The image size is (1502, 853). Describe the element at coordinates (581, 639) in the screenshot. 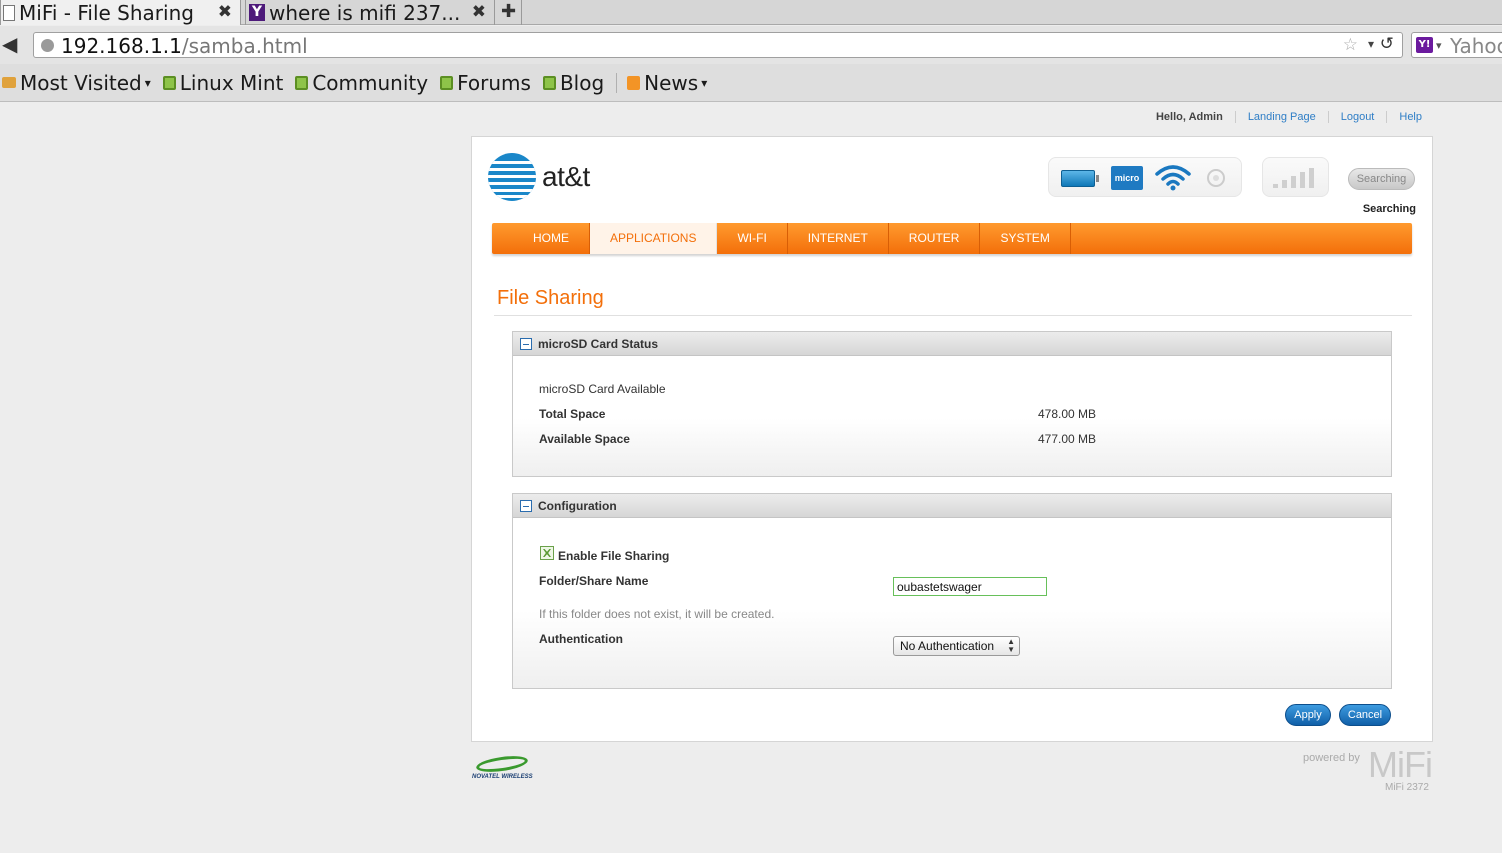

I see `authentication-label: Authentication` at that location.